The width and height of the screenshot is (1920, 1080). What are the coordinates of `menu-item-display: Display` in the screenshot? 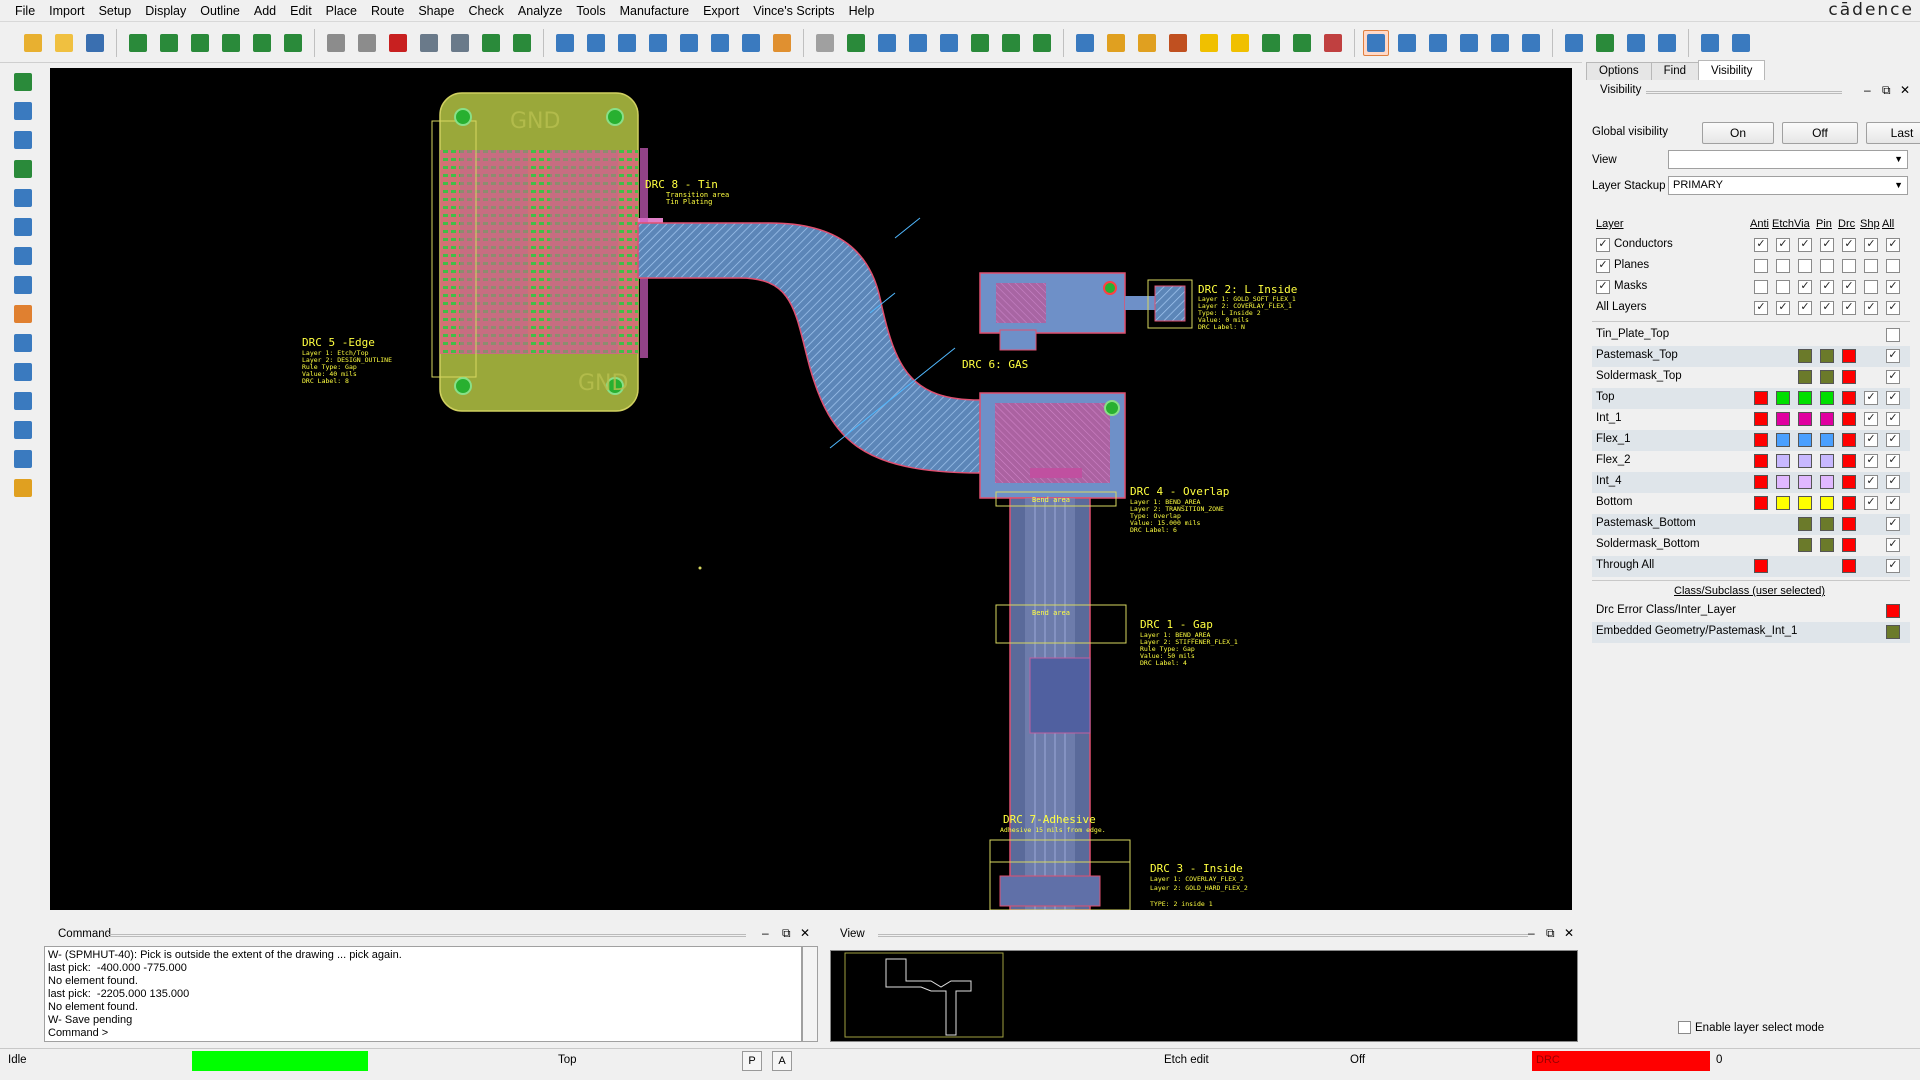 It's located at (165, 11).